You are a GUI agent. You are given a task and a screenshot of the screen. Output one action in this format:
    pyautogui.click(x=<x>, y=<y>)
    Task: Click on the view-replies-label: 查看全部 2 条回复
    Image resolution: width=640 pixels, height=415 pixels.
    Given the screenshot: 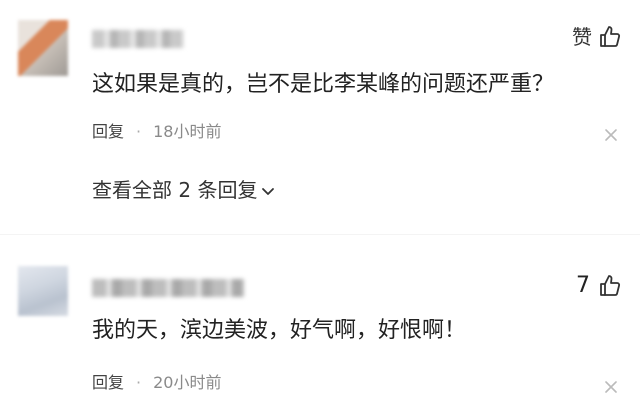 What is the action you would take?
    pyautogui.click(x=175, y=190)
    